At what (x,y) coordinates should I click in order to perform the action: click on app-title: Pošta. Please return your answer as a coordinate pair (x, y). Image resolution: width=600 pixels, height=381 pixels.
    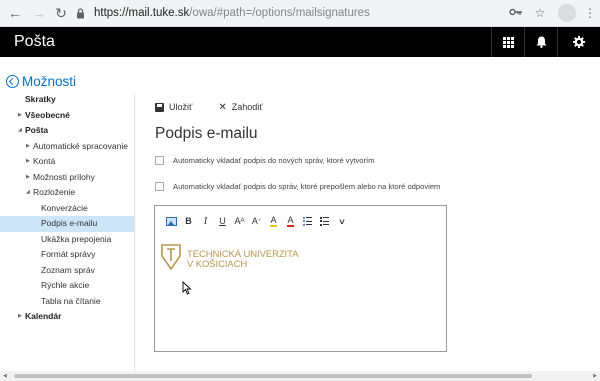
    Looking at the image, I should click on (34, 42).